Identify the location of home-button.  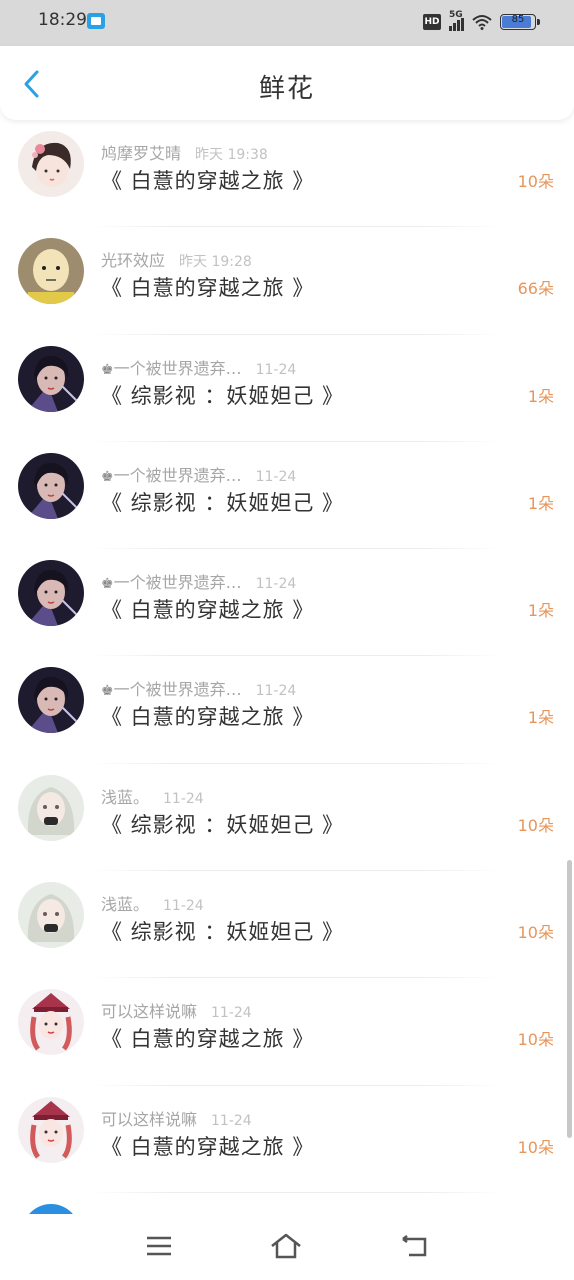
(286, 1246).